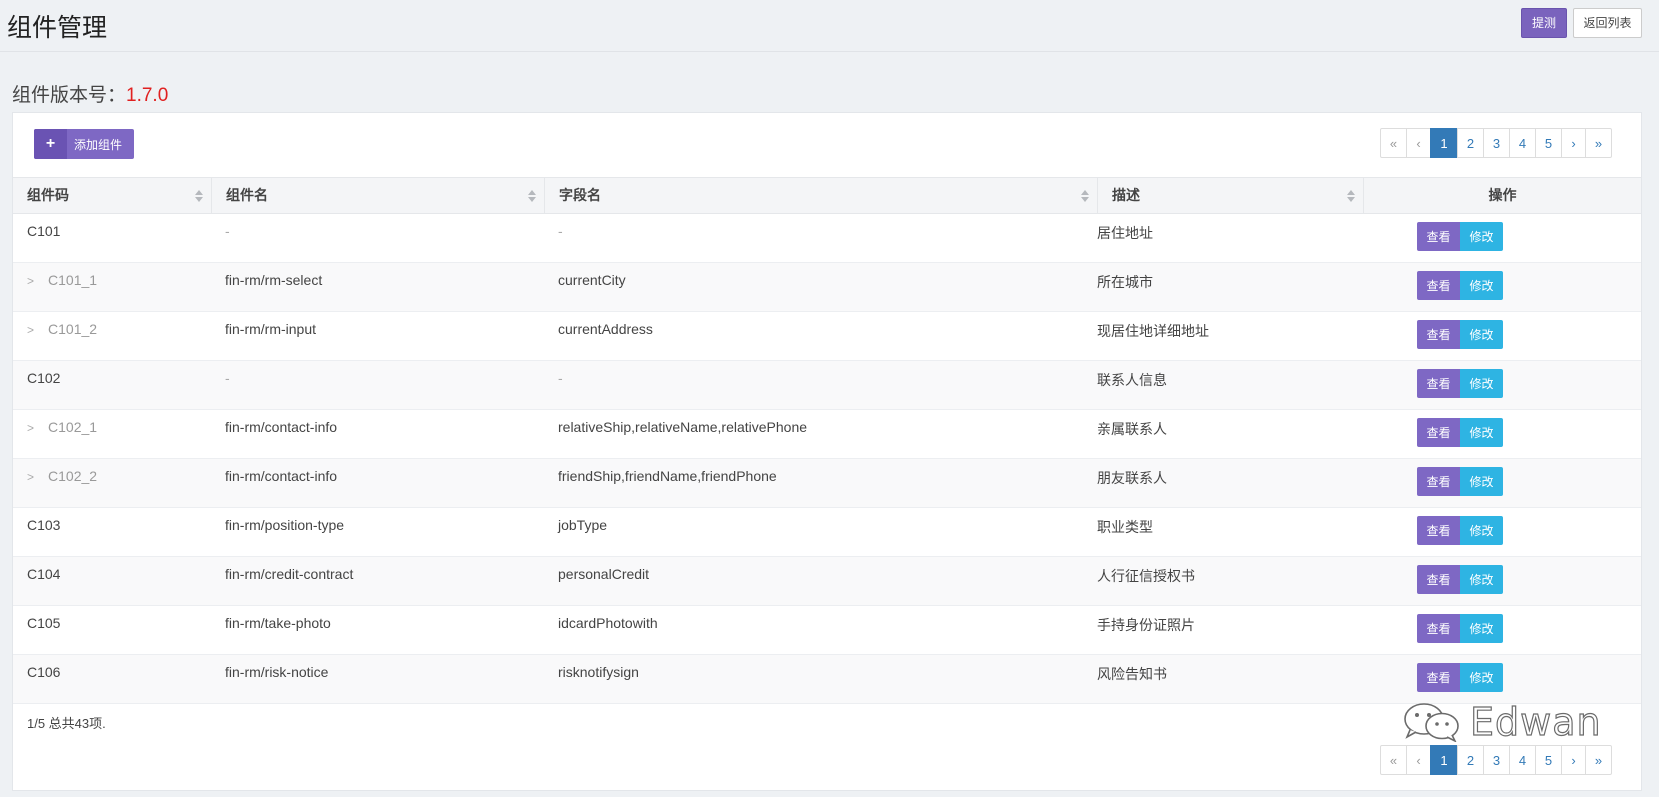 This screenshot has height=797, width=1659. I want to click on column-label: 字段名, so click(580, 195).